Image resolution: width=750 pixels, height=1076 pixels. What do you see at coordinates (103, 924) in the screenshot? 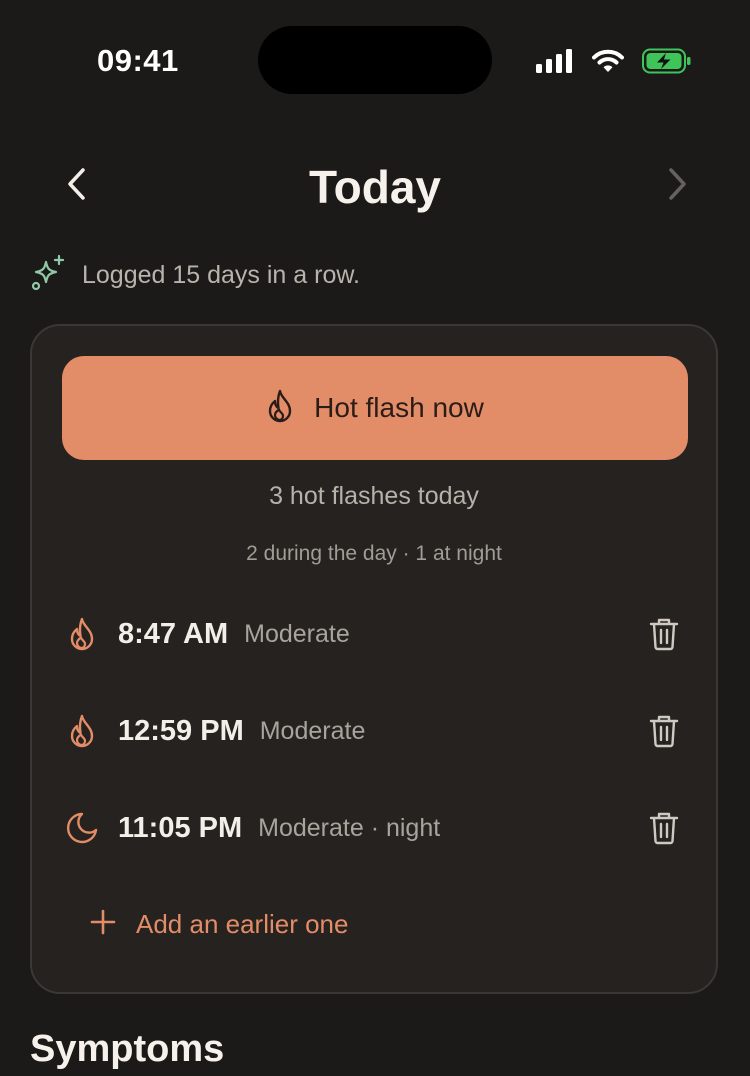
I see `plus-icon` at bounding box center [103, 924].